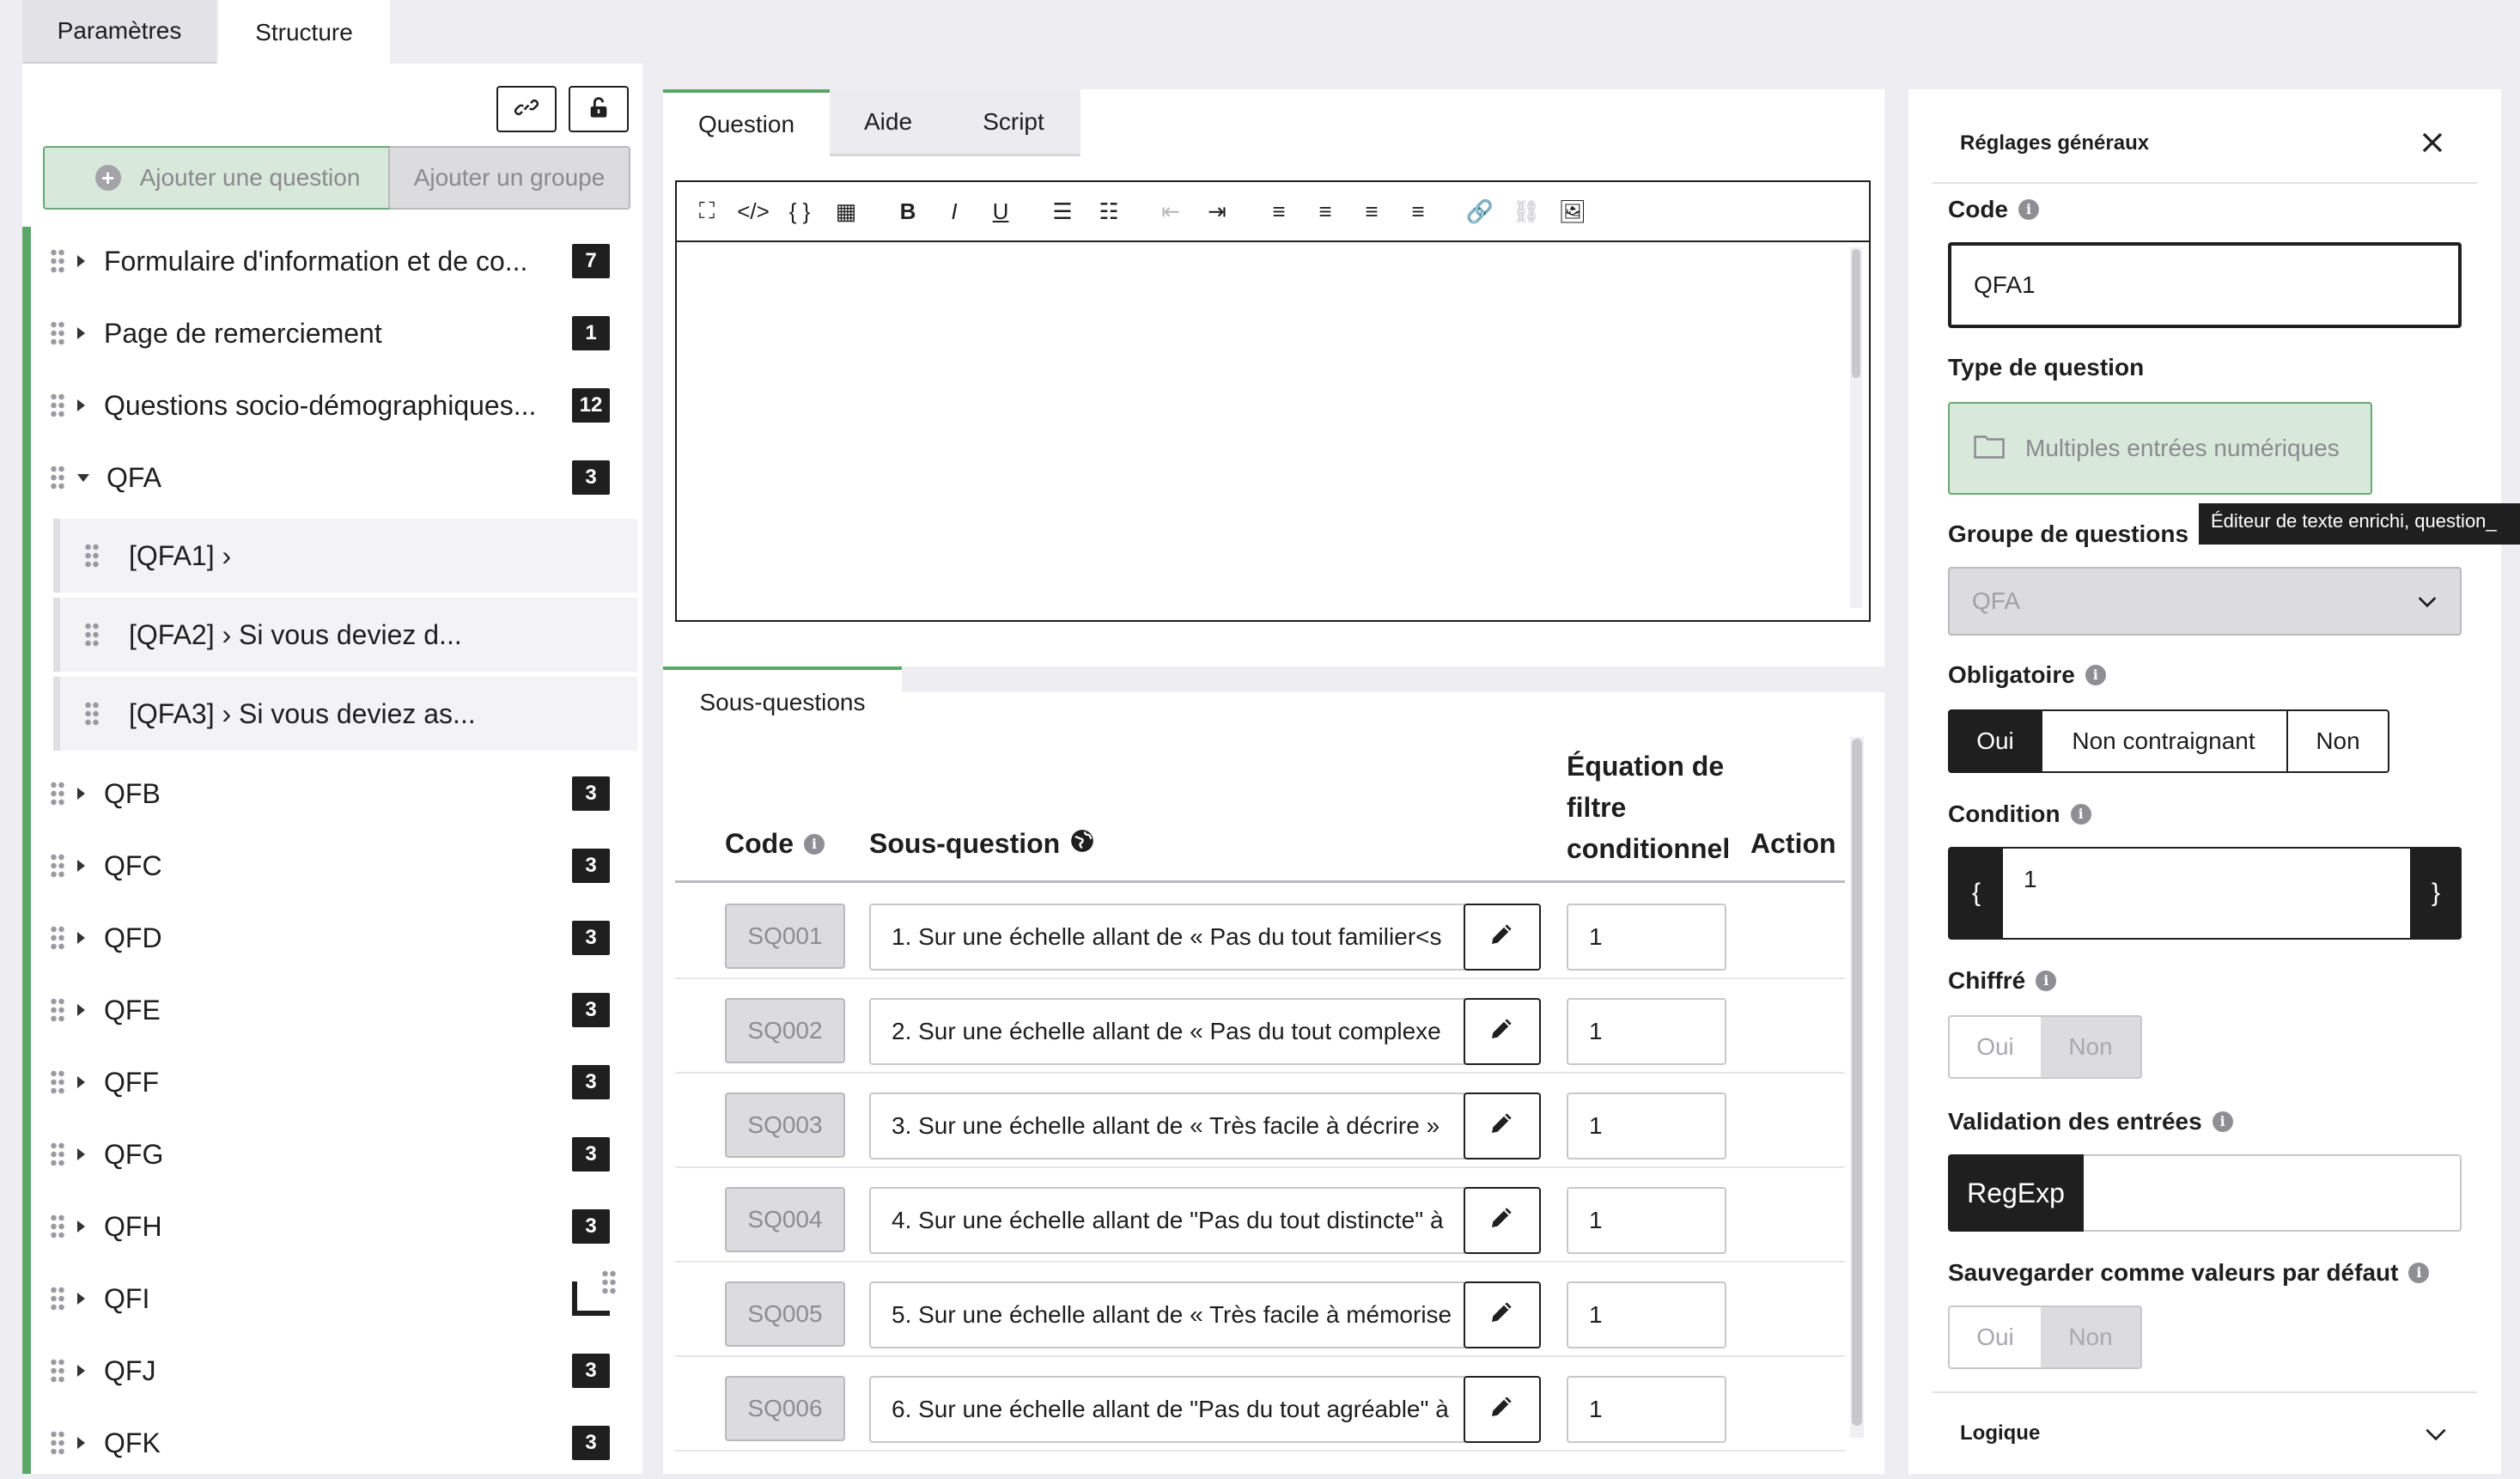 The height and width of the screenshot is (1479, 2520). What do you see at coordinates (336, 1443) in the screenshot?
I see `group-row: QFK 3` at bounding box center [336, 1443].